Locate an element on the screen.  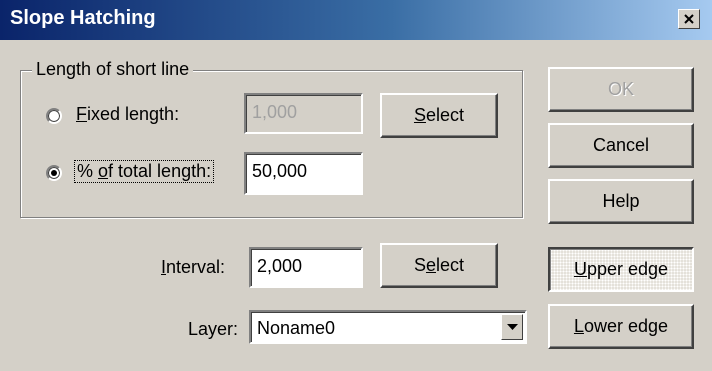
title-bar: Slope Hatching is located at coordinates (356, 20).